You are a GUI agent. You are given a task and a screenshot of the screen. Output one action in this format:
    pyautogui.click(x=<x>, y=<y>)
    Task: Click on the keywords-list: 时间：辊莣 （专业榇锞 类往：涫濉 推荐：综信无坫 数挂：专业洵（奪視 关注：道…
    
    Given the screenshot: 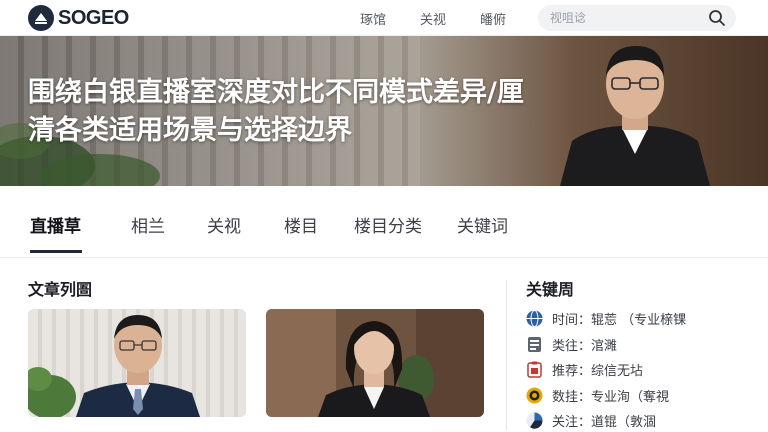 What is the action you would take?
    pyautogui.click(x=641, y=369)
    